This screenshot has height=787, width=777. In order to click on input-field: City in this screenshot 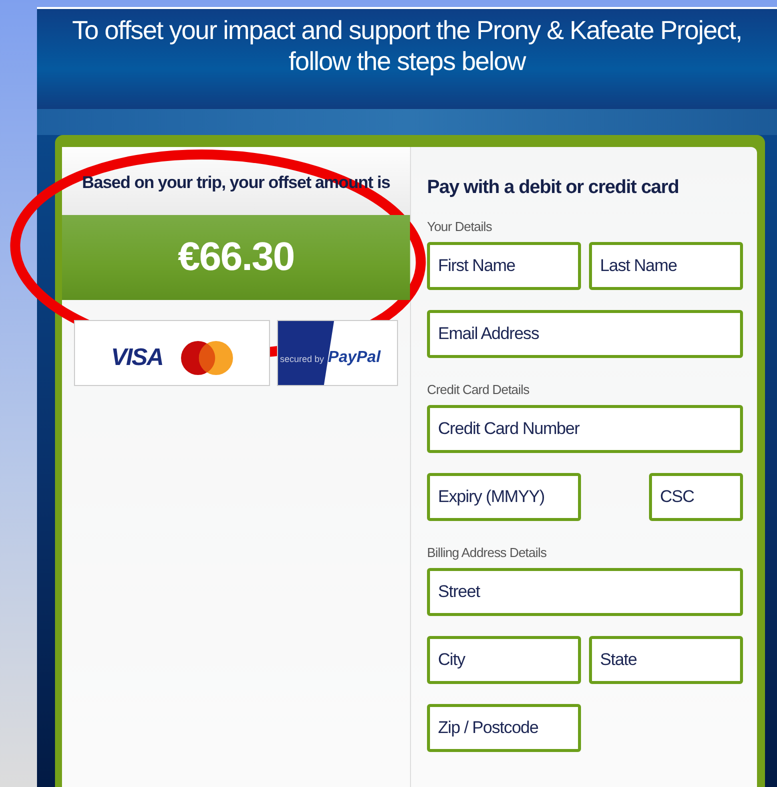, I will do `click(504, 660)`.